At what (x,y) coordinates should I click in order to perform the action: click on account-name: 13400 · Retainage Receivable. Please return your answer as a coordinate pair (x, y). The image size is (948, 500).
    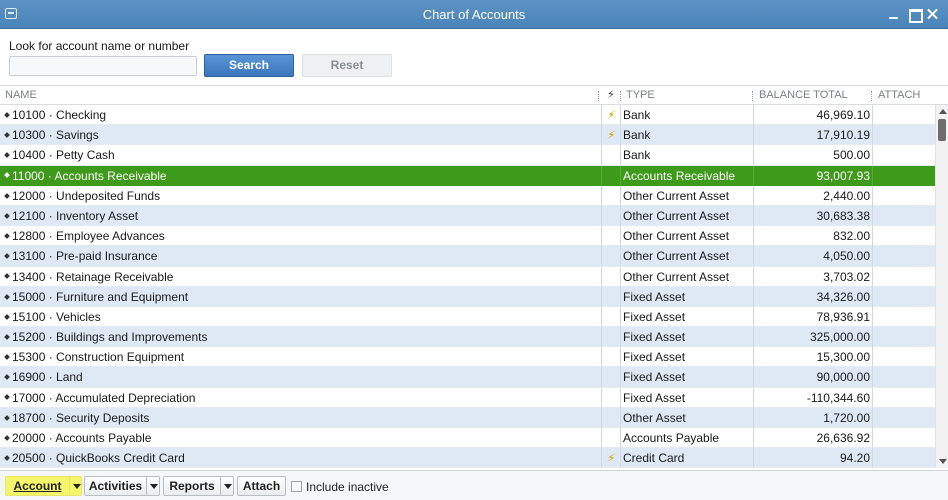
    Looking at the image, I should click on (93, 276).